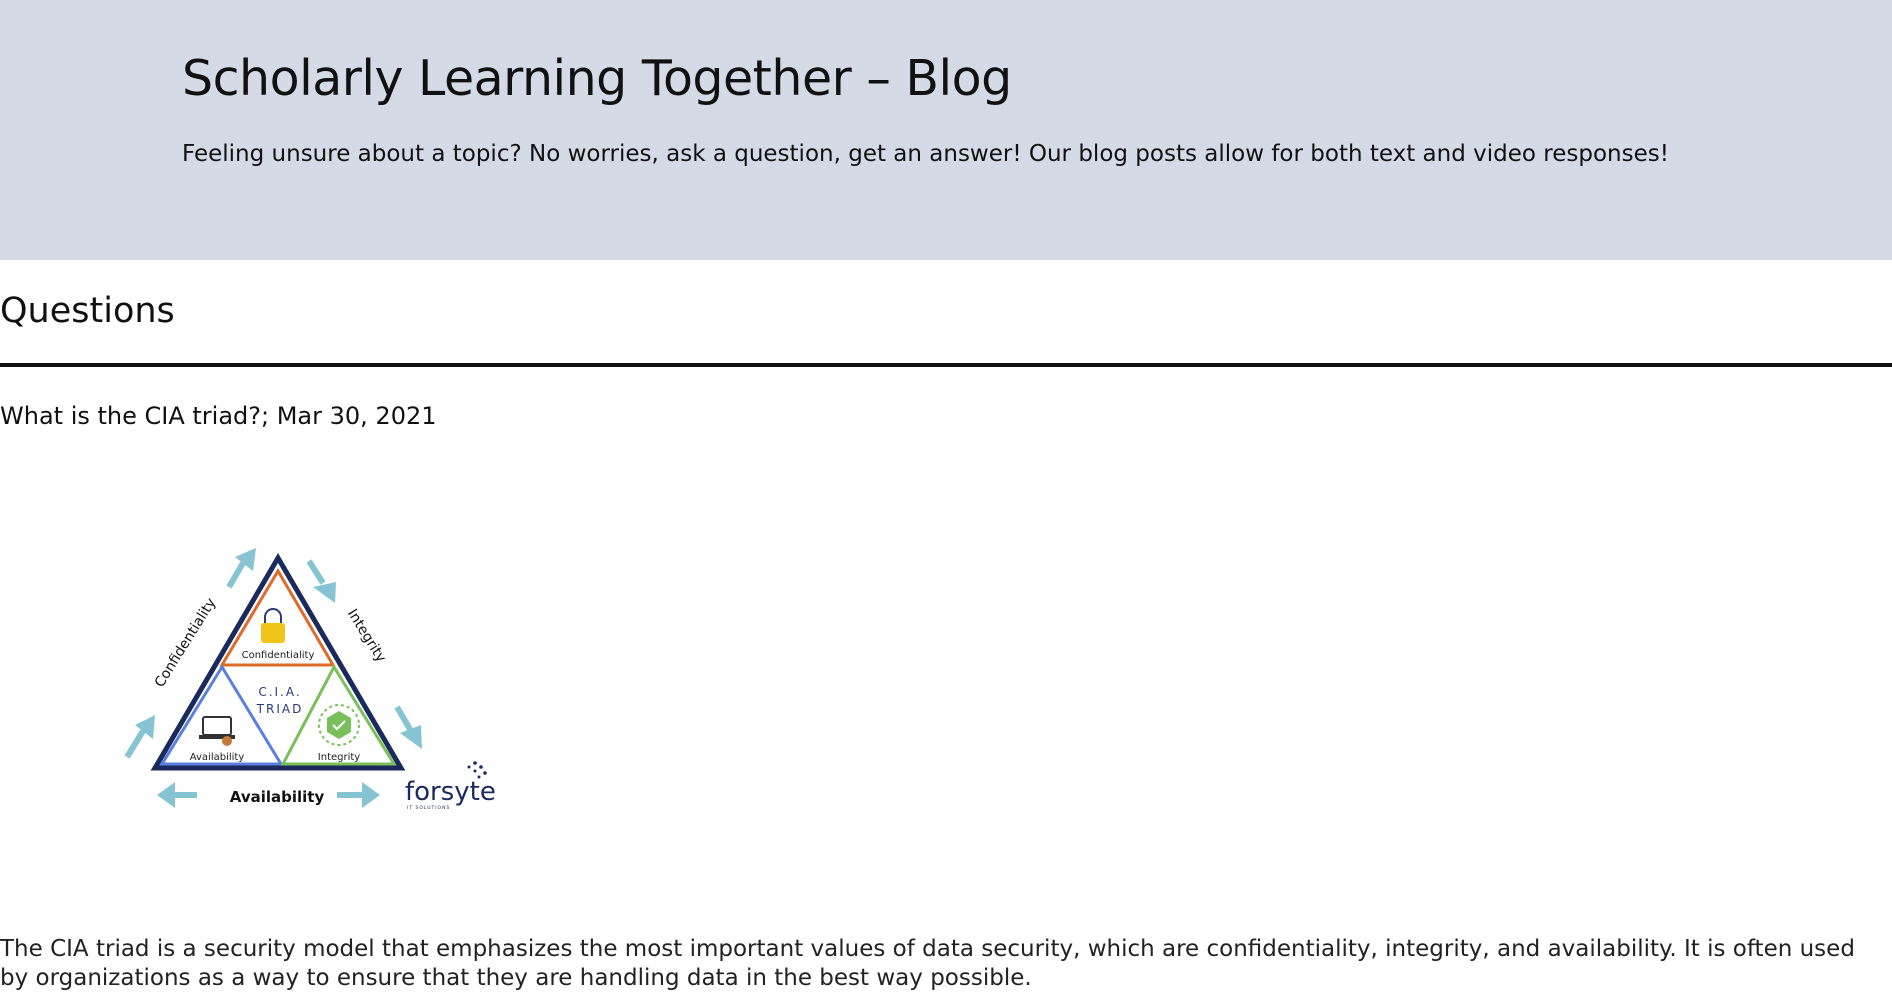 Image resolution: width=1892 pixels, height=1005 pixels. What do you see at coordinates (218, 416) in the screenshot?
I see `post-heading: What is the CIA triad?; Mar 30, 2021` at bounding box center [218, 416].